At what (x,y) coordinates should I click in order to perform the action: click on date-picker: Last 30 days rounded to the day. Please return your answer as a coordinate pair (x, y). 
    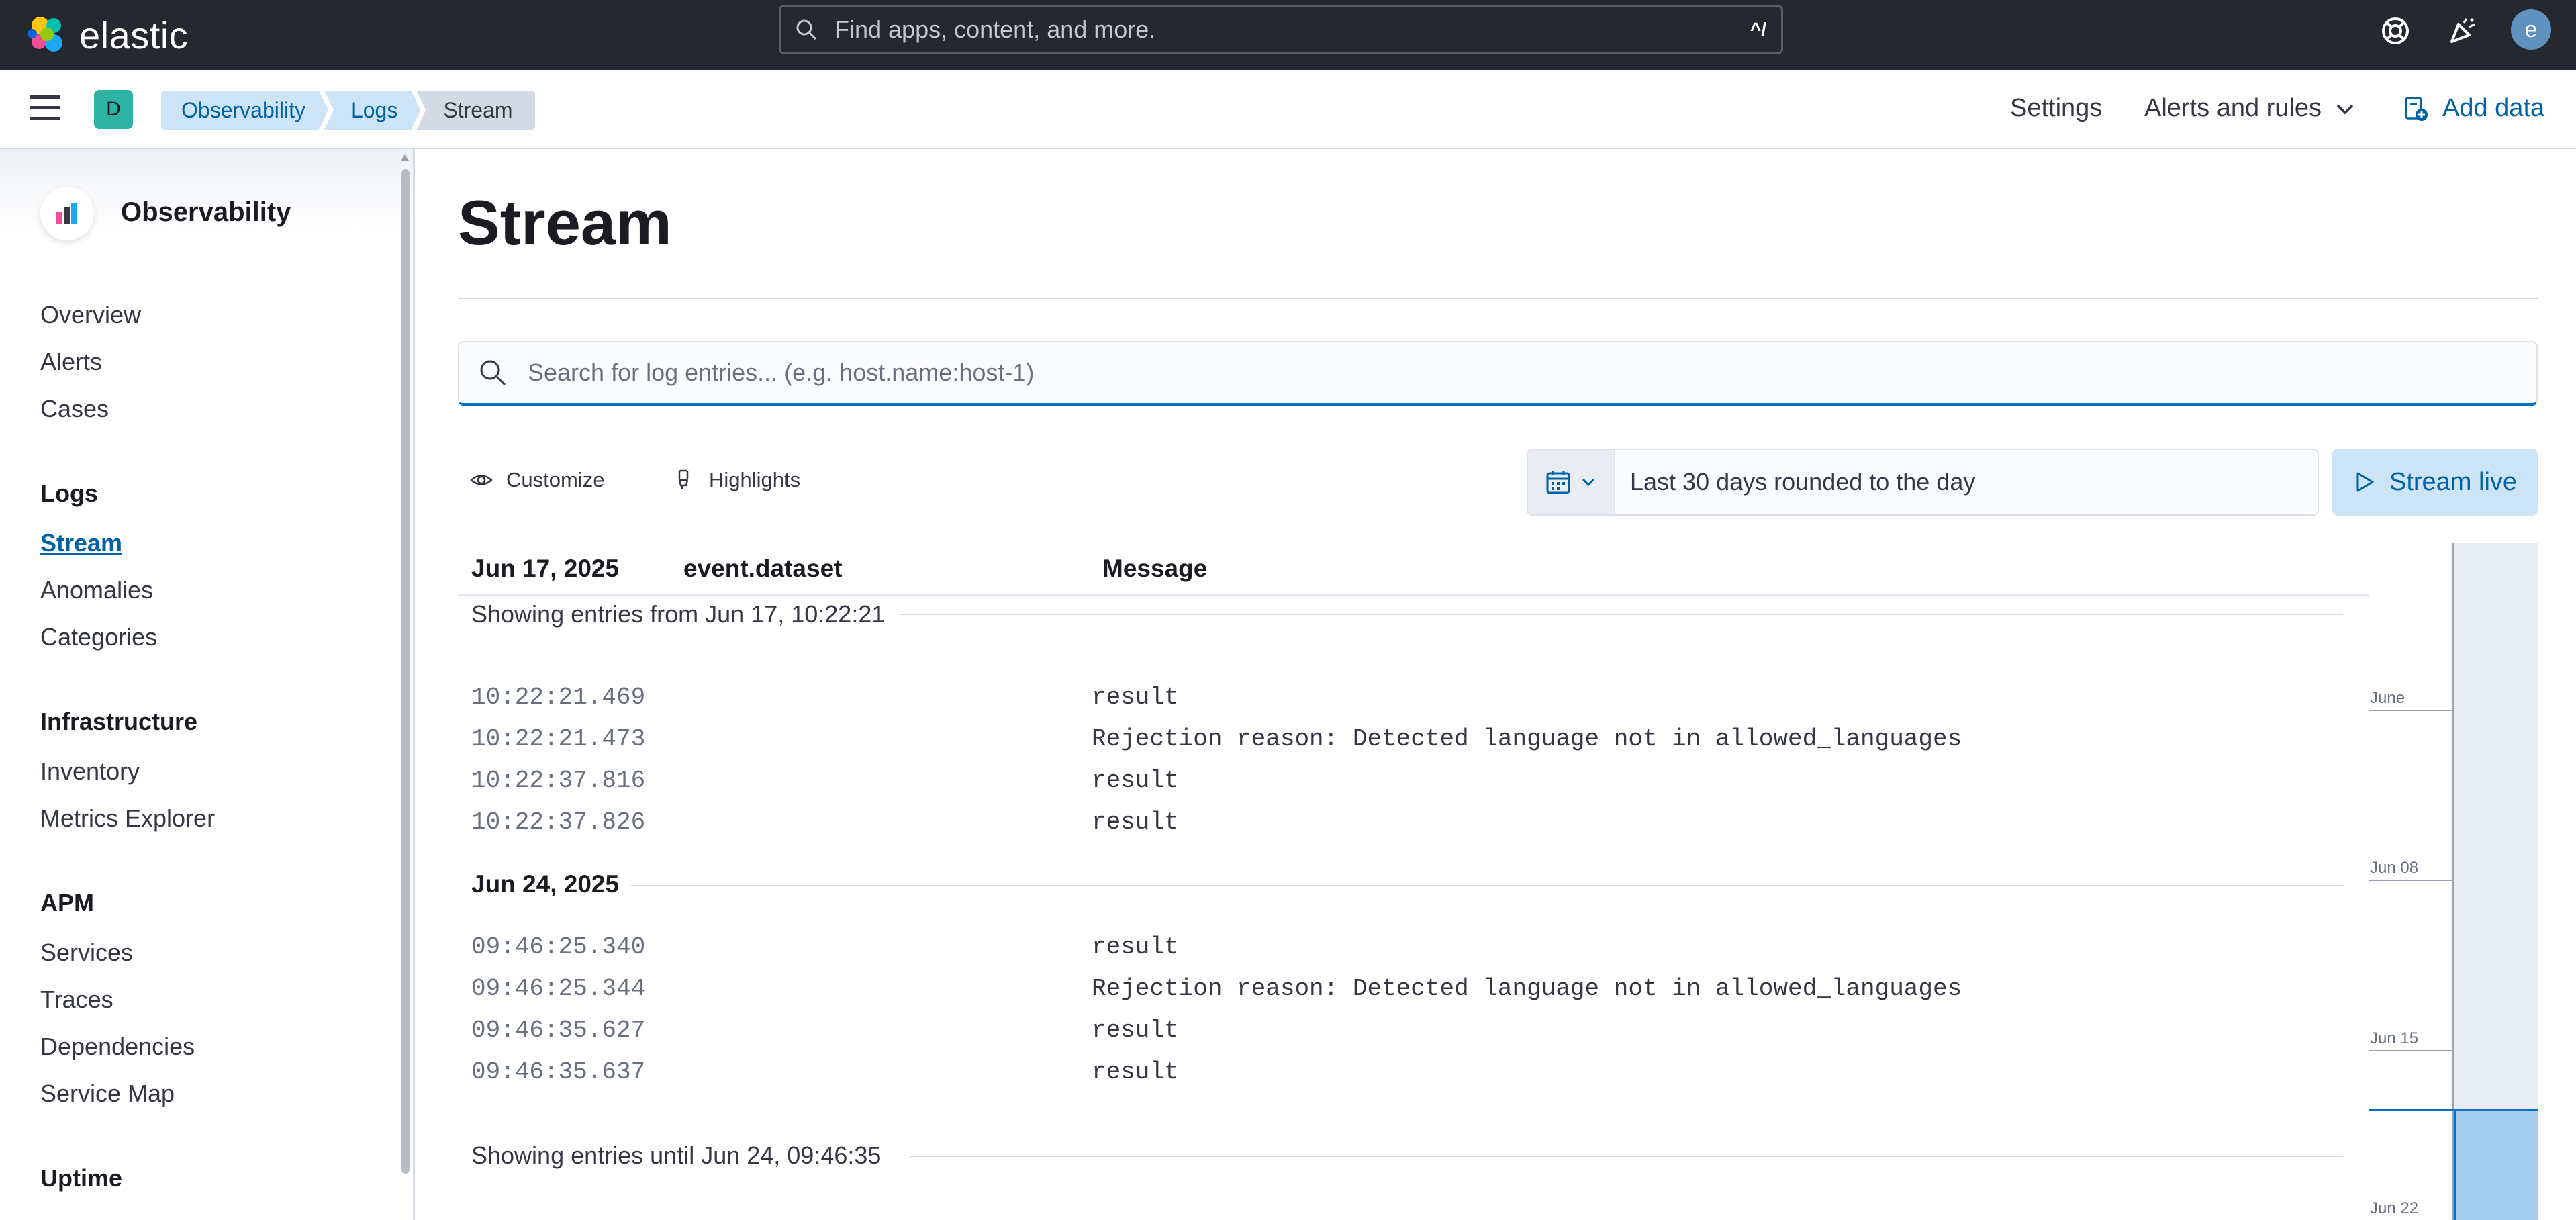
    Looking at the image, I should click on (1923, 482).